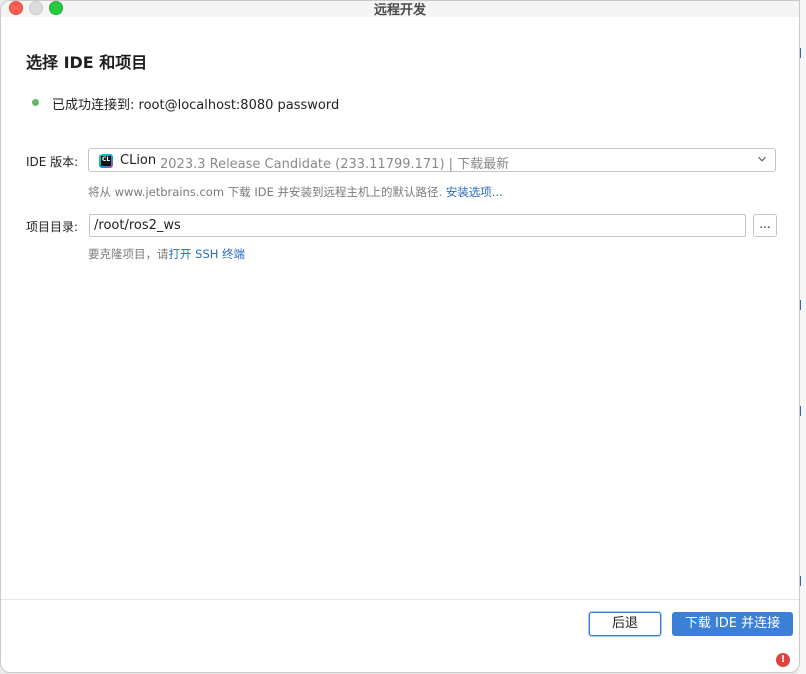 The height and width of the screenshot is (674, 806). I want to click on connection-status-icon, so click(35, 102).